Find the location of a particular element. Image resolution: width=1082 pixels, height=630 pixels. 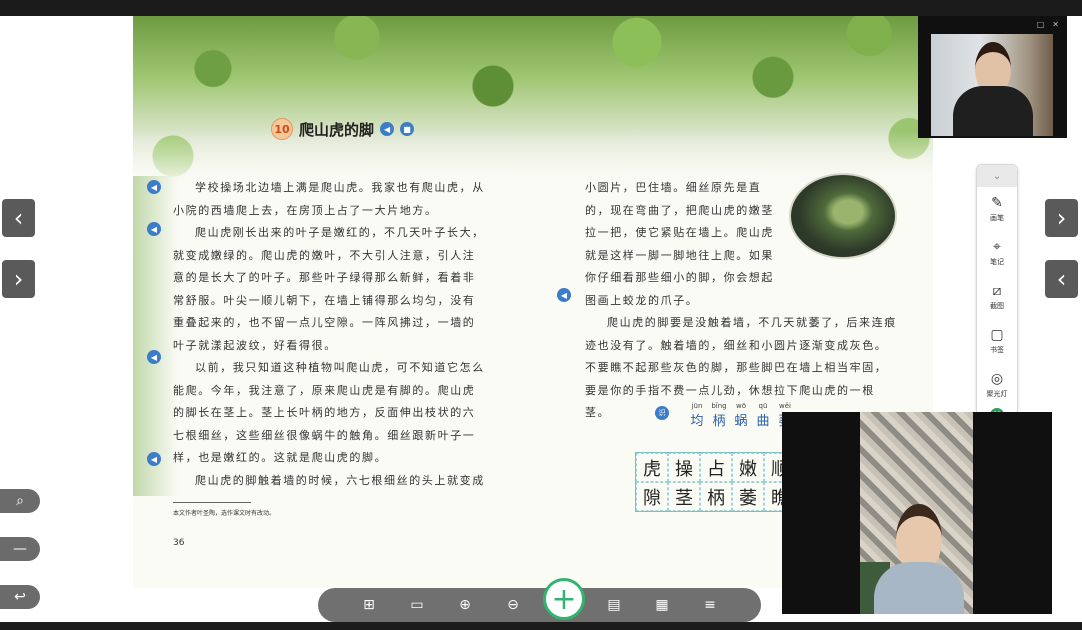

student-video-feed is located at coordinates (916, 513).